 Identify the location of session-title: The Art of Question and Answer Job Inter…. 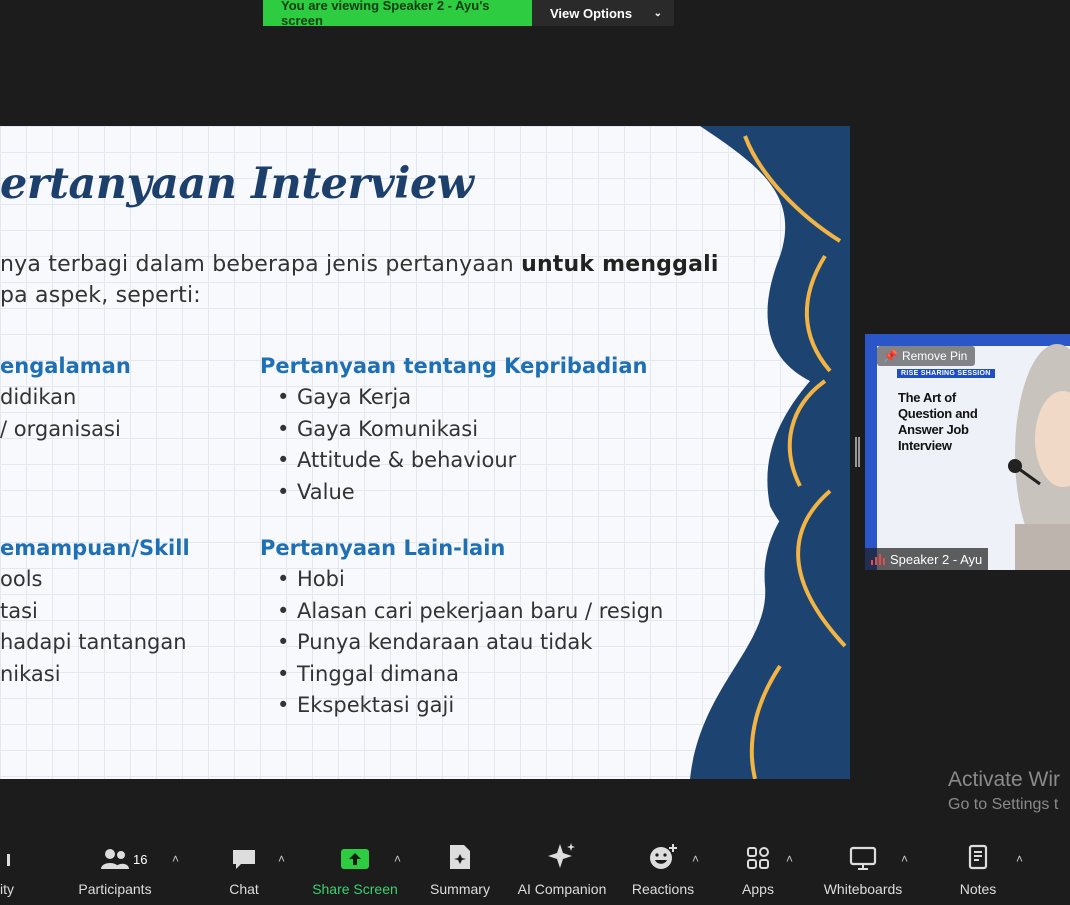
(938, 421).